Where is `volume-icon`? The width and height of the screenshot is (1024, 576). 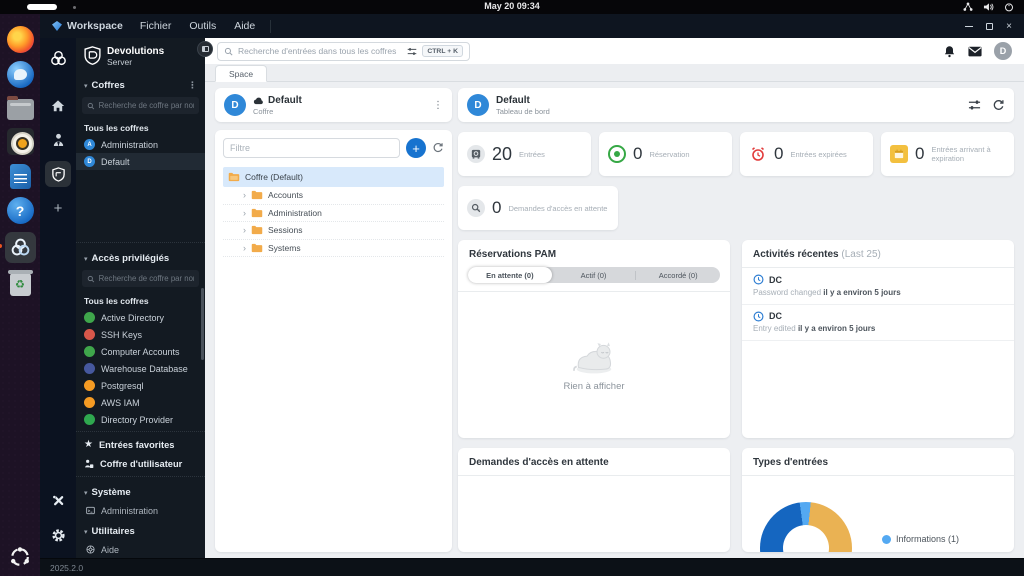 volume-icon is located at coordinates (988, 7).